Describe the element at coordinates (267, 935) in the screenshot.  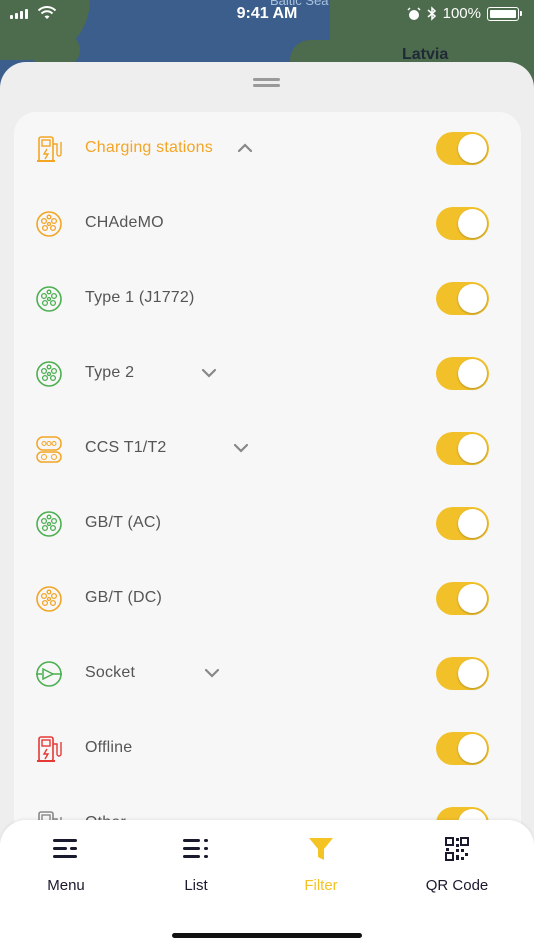
I see `home-indicator` at that location.